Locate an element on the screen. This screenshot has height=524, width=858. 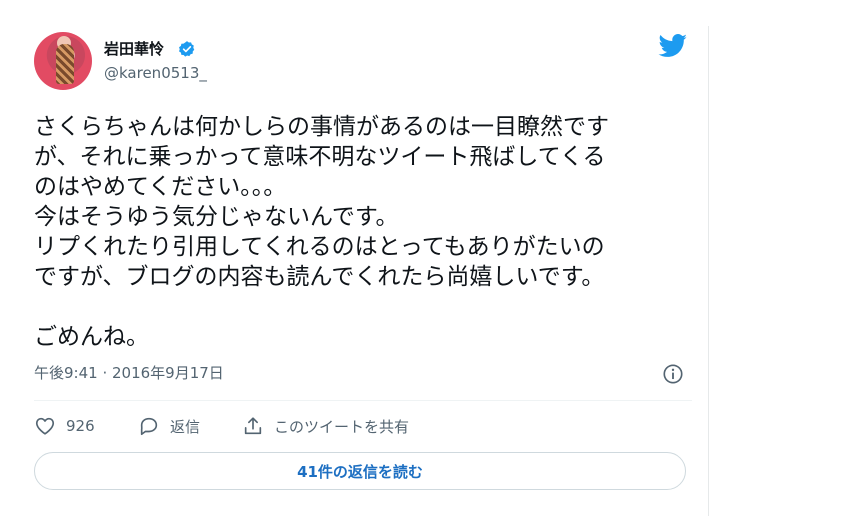
reply-button: 返信 is located at coordinates (169, 426).